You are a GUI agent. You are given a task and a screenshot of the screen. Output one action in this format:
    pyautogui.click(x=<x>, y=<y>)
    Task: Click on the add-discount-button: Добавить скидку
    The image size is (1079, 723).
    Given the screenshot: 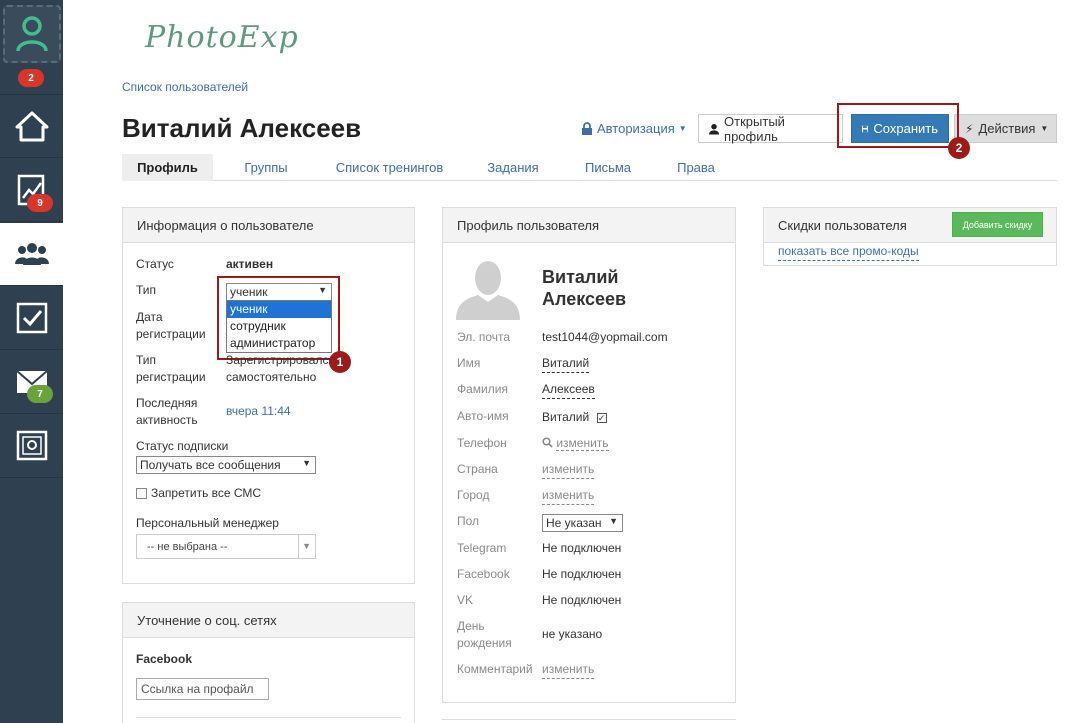 What is the action you would take?
    pyautogui.click(x=997, y=224)
    